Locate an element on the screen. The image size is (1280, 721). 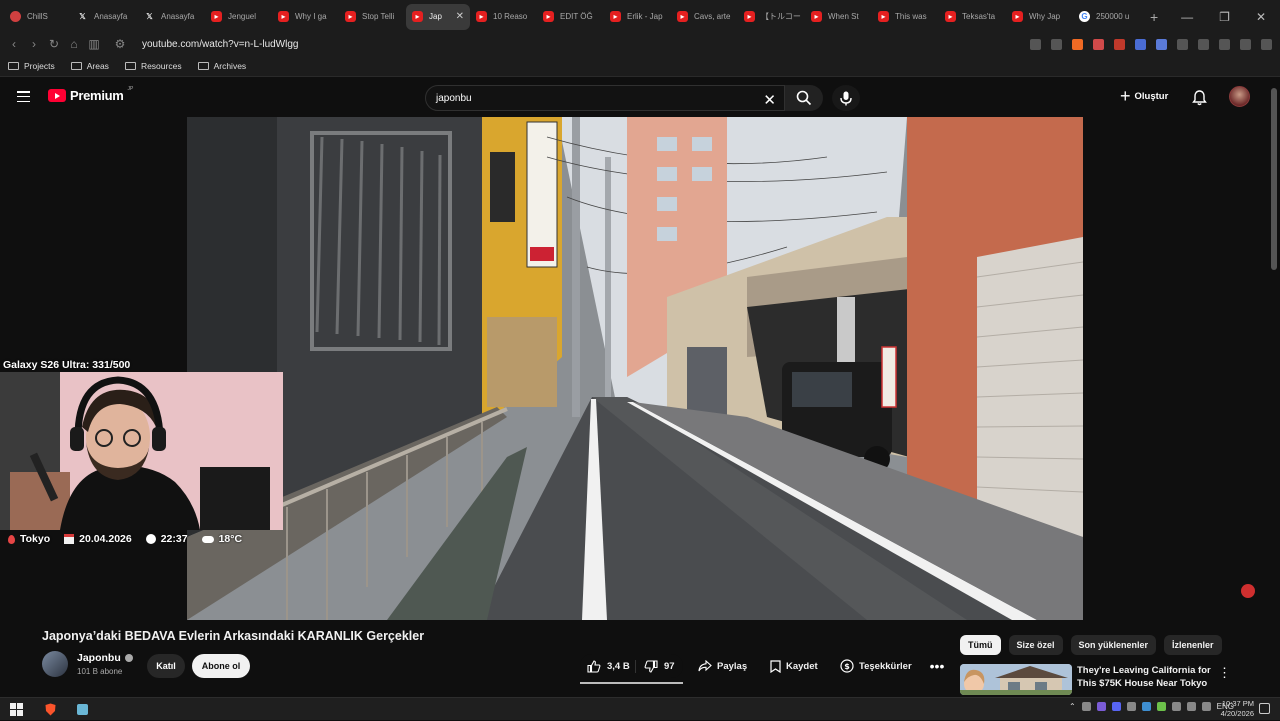
chip-all: Tümü is located at coordinates (980, 645).